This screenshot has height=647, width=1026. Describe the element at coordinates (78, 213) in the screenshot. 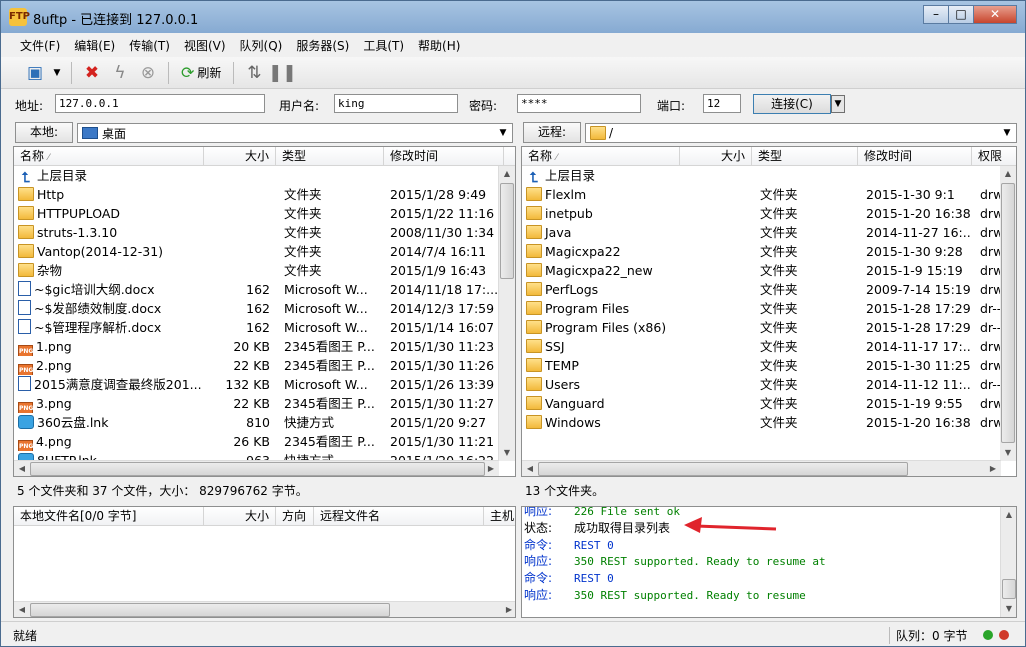

I see `file-name-text: HTTPUPLOAD` at that location.